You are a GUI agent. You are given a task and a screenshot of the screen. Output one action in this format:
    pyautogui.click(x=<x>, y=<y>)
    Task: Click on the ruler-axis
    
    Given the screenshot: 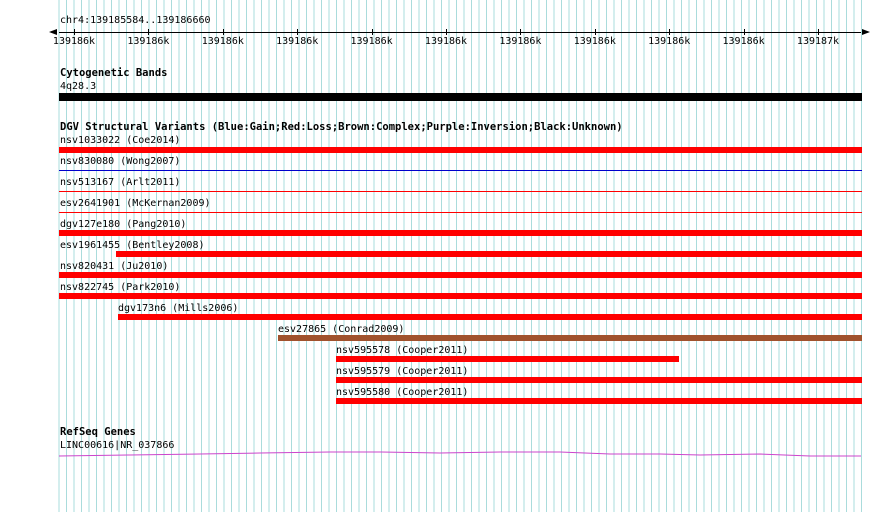 What is the action you would take?
    pyautogui.click(x=460, y=32)
    